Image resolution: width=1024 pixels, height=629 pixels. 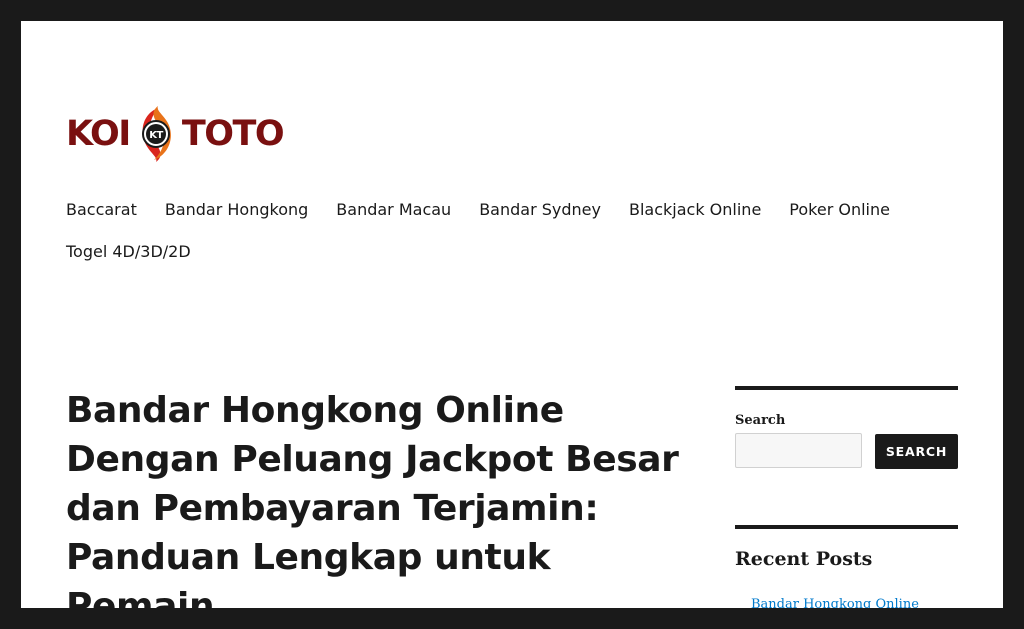 I want to click on recent-posts-title: Recent Posts, so click(x=804, y=559).